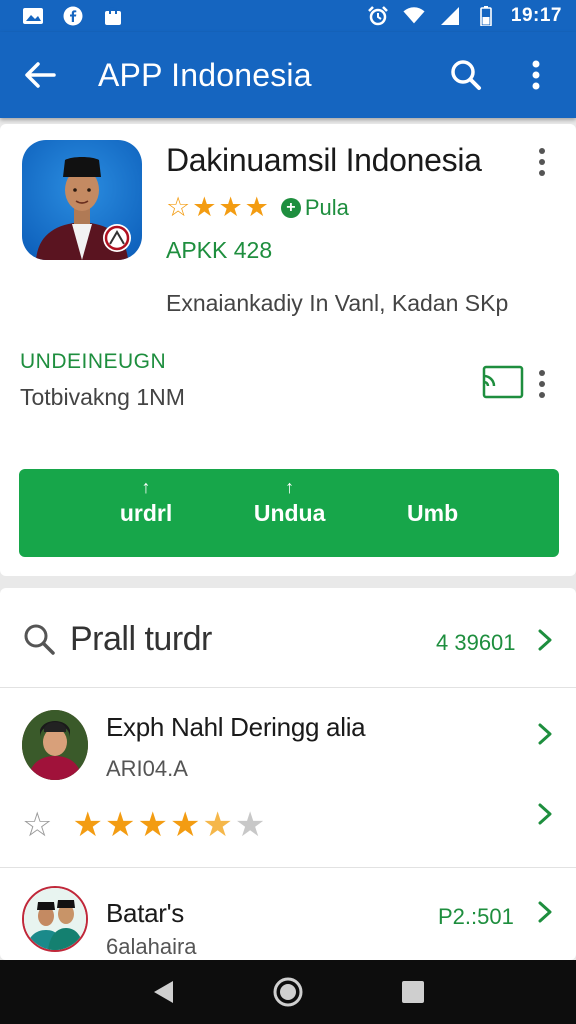  What do you see at coordinates (450, 16) in the screenshot?
I see `signal-icon` at bounding box center [450, 16].